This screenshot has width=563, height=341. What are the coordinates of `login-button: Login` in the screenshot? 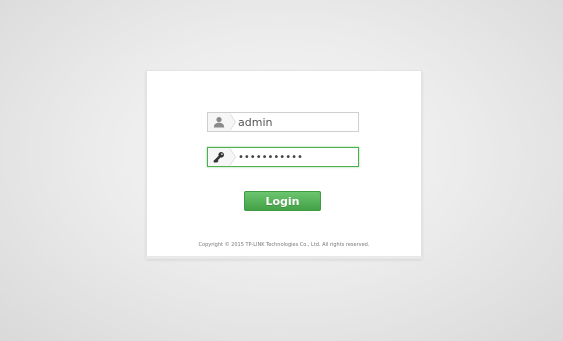 It's located at (282, 201).